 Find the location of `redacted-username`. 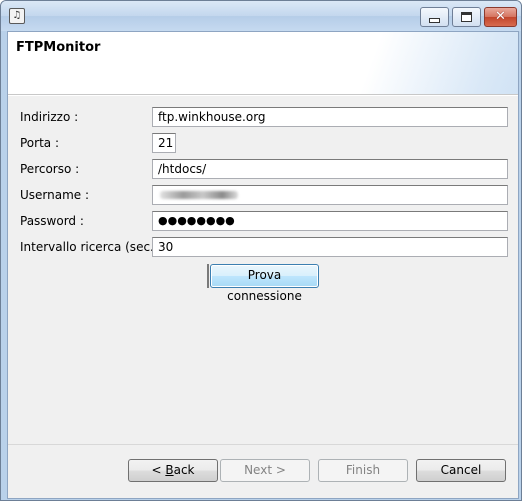

redacted-username is located at coordinates (199, 195).